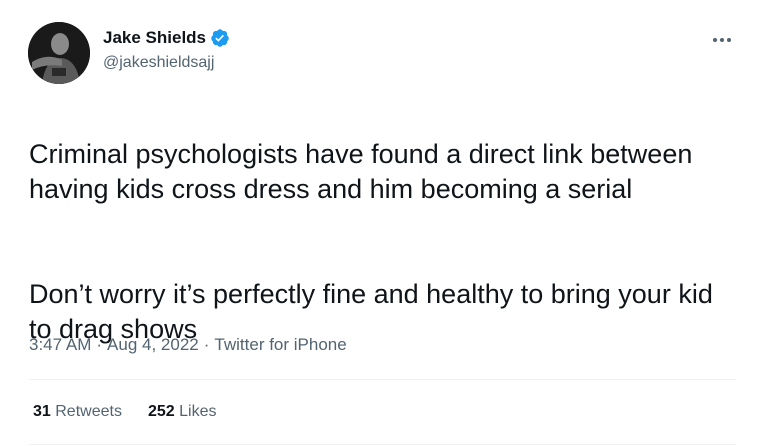  Describe the element at coordinates (280, 345) in the screenshot. I see `tweet-source: Twitter for iPhone` at that location.